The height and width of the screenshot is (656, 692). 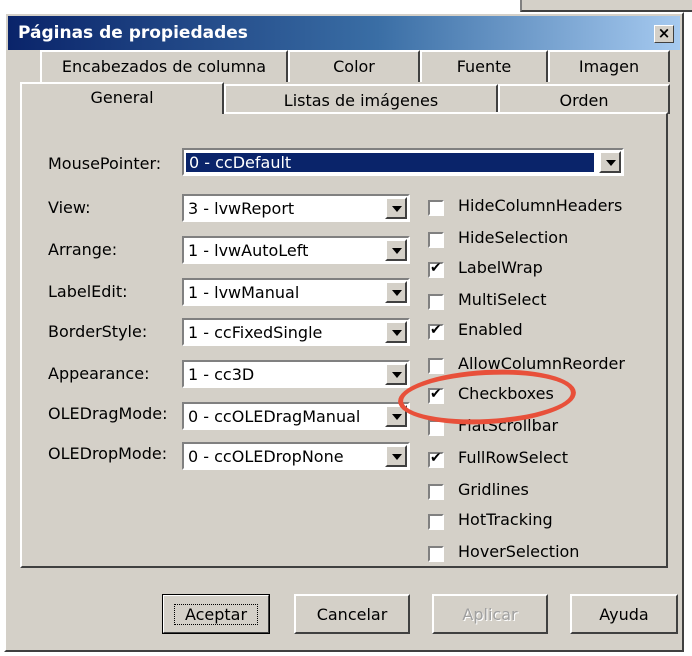 I want to click on mousepointer-label: MousePointer:, so click(x=105, y=163).